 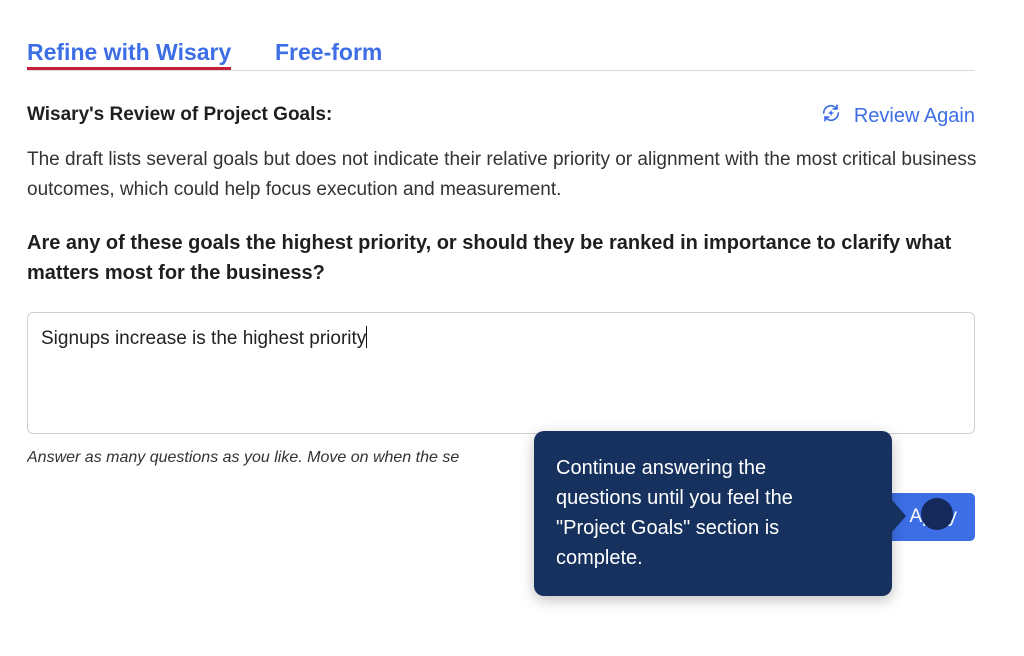 What do you see at coordinates (129, 54) in the screenshot?
I see `tab-refine-with-wisary: Refine with Wisary` at bounding box center [129, 54].